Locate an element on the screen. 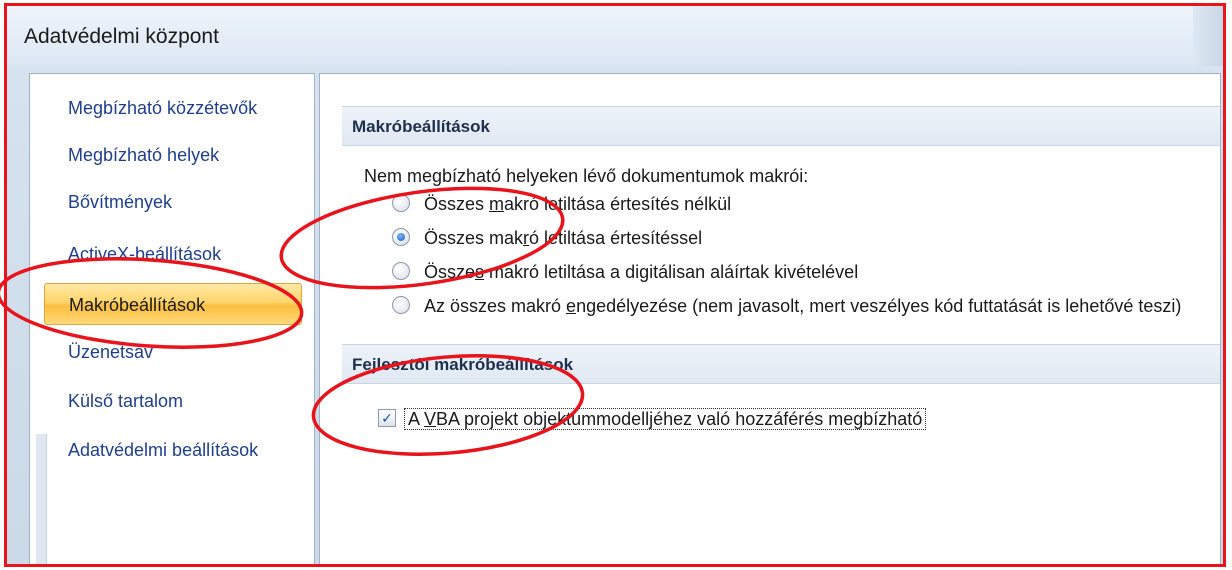 This screenshot has width=1232, height=570. option-label-pre: Az összes makró is located at coordinates (495, 306).